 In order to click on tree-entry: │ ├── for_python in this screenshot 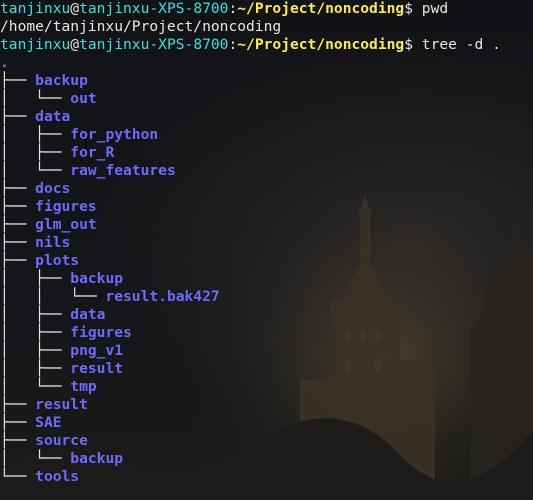, I will do `click(266, 135)`.